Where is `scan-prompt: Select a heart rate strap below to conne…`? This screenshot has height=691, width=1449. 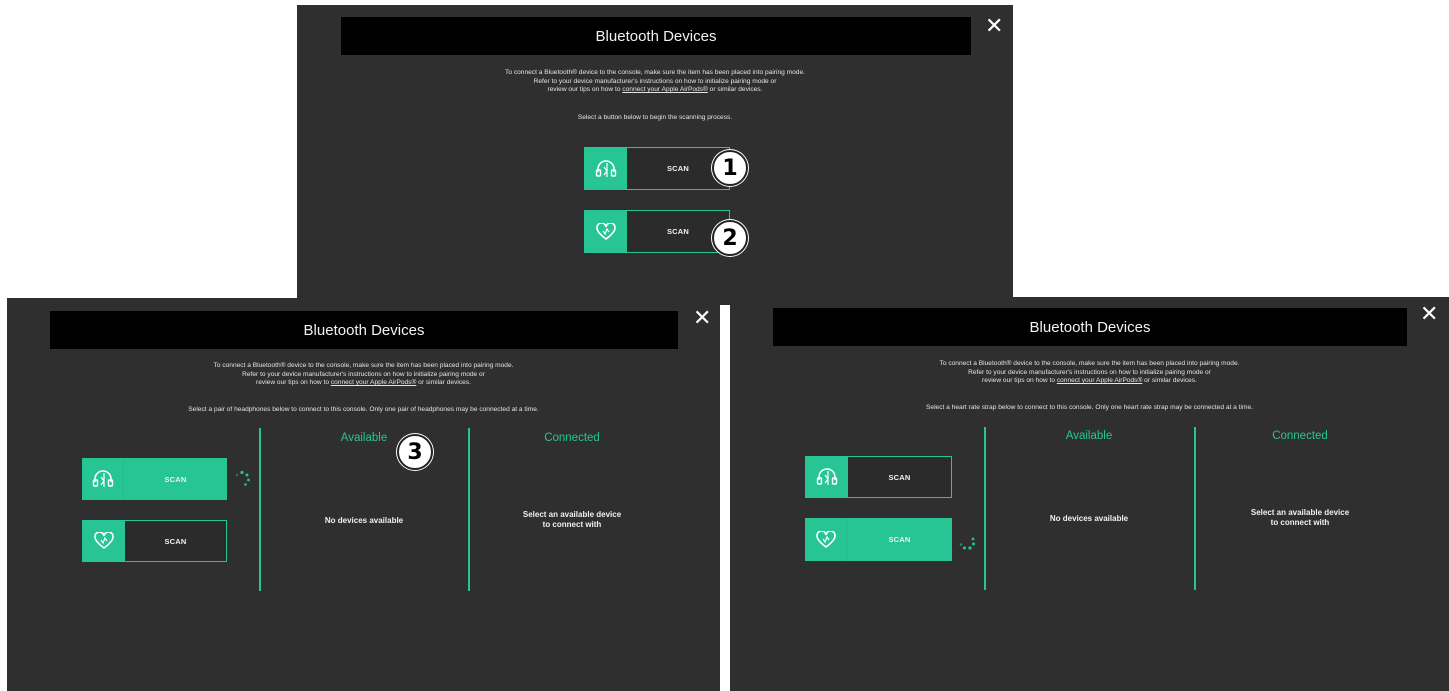
scan-prompt: Select a heart rate strap below to conne… is located at coordinates (1089, 407).